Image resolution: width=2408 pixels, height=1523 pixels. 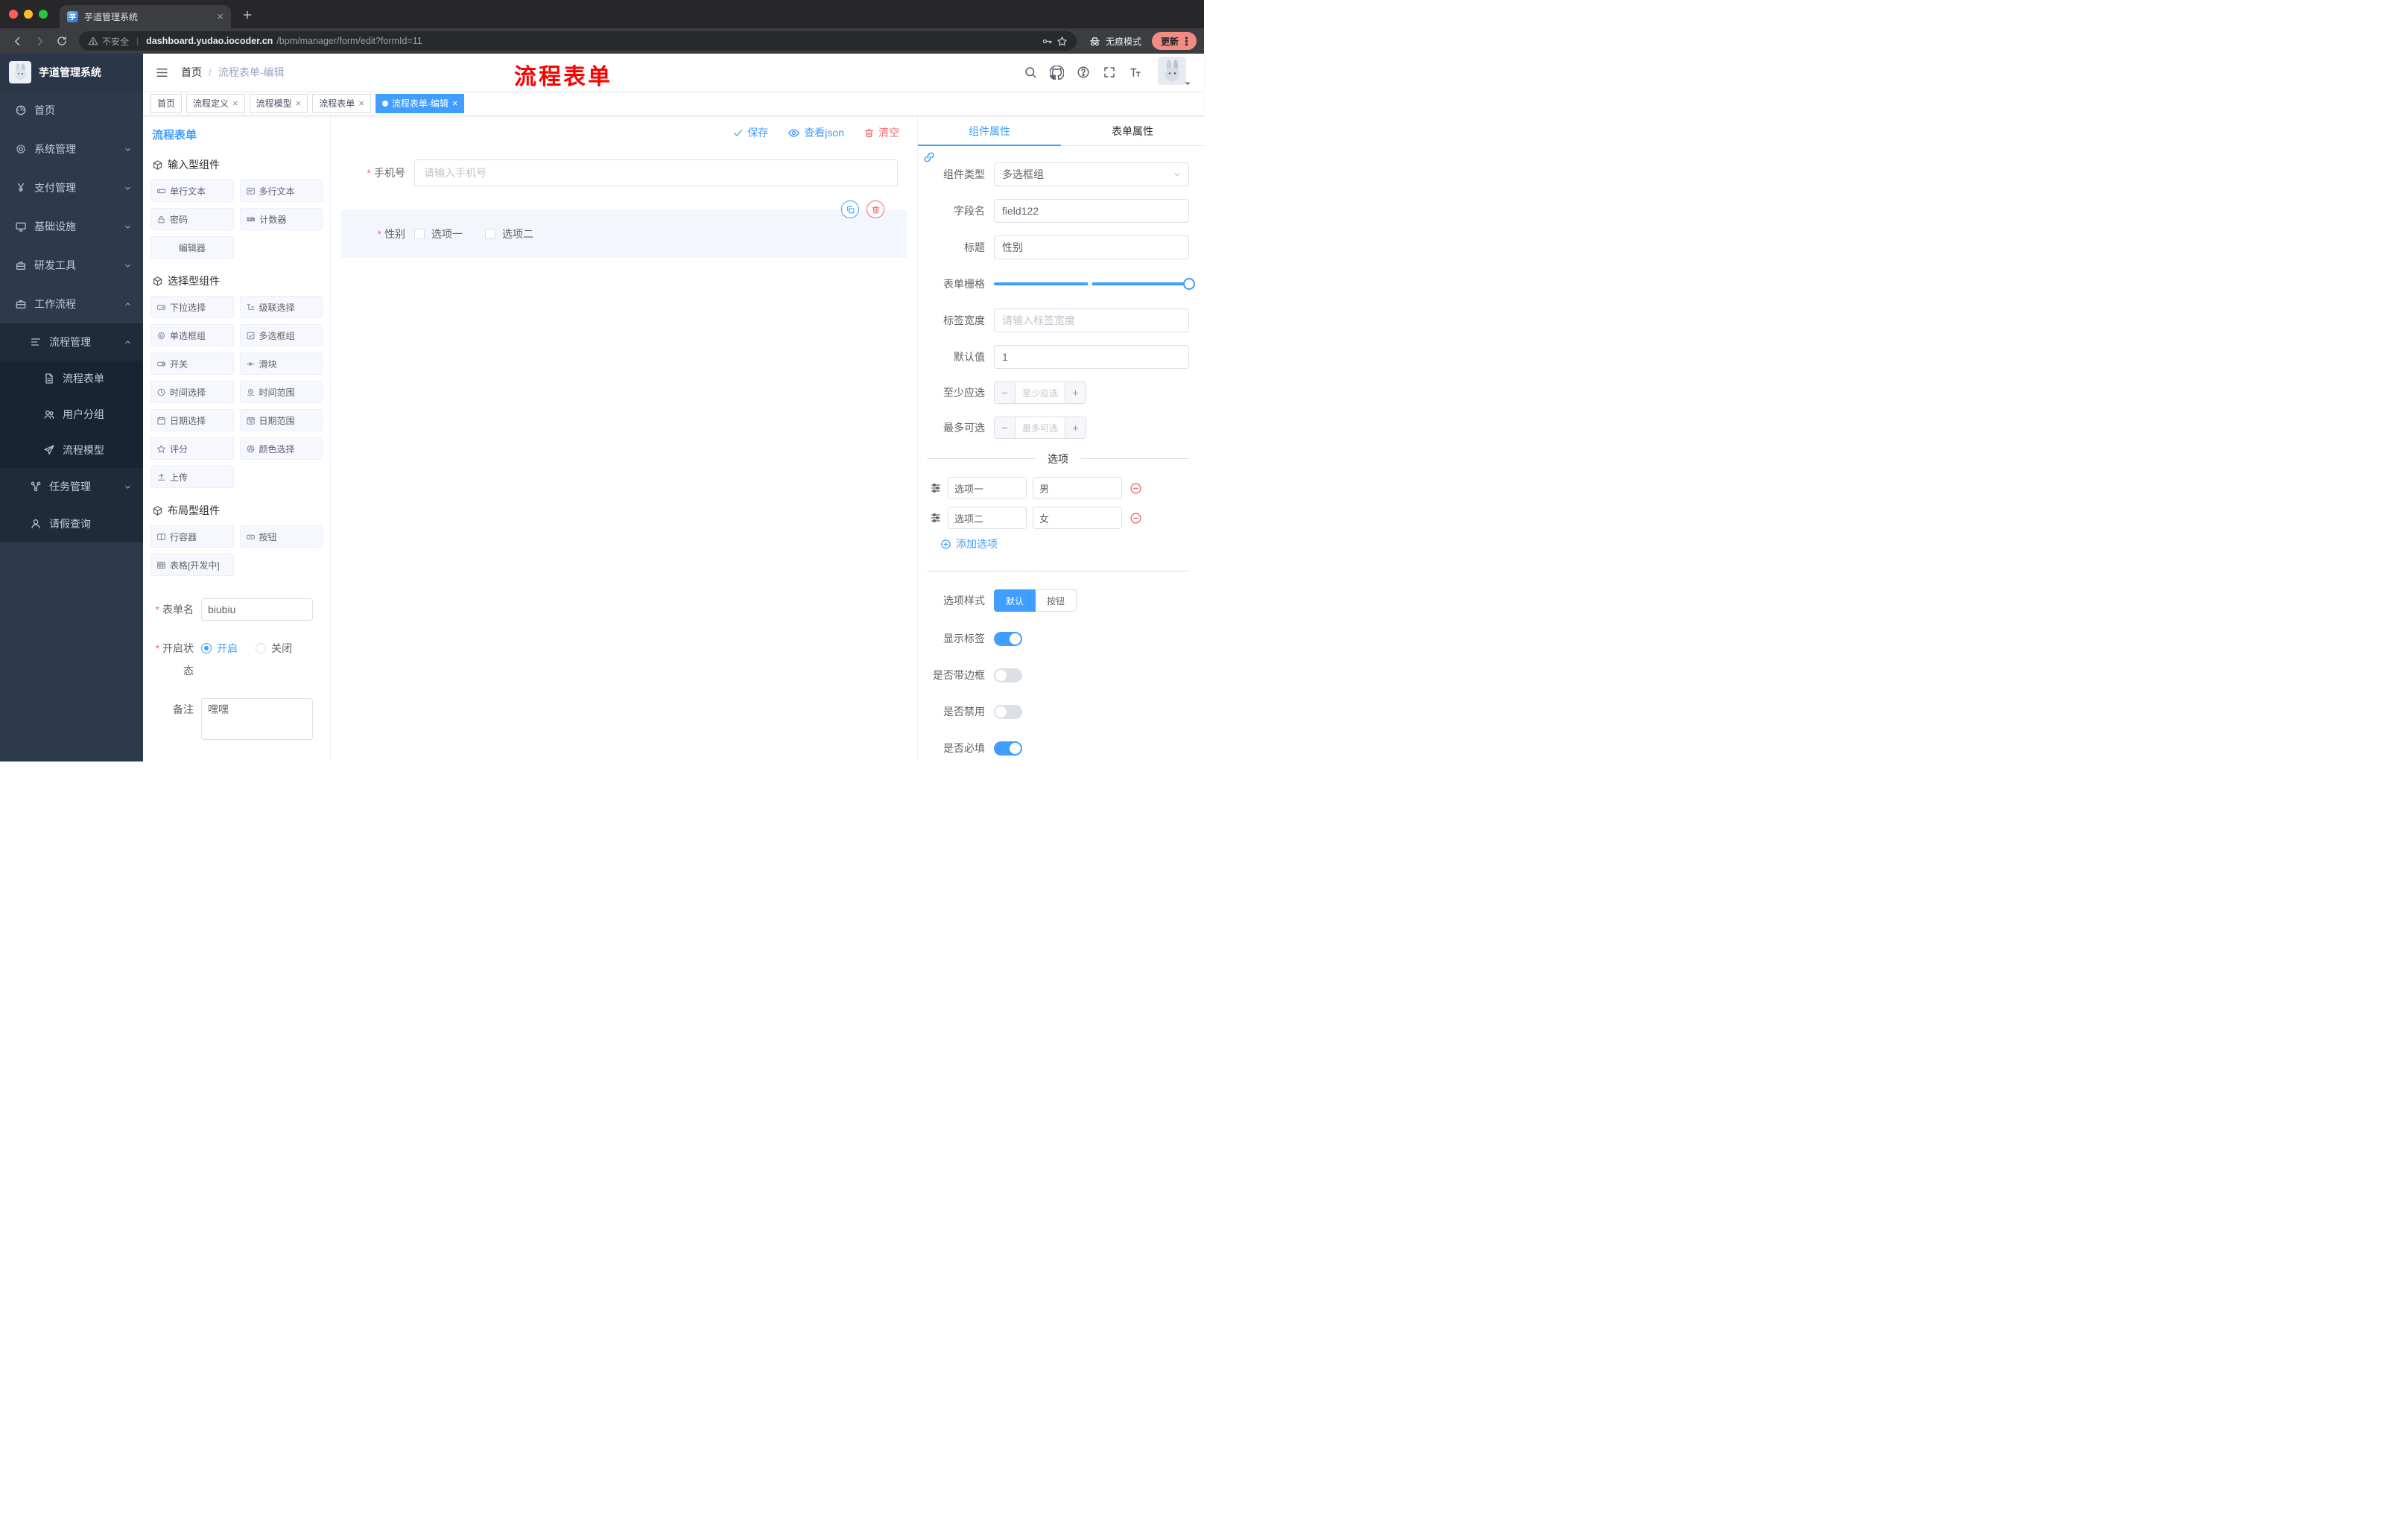 What do you see at coordinates (929, 158) in the screenshot?
I see `link-icon` at bounding box center [929, 158].